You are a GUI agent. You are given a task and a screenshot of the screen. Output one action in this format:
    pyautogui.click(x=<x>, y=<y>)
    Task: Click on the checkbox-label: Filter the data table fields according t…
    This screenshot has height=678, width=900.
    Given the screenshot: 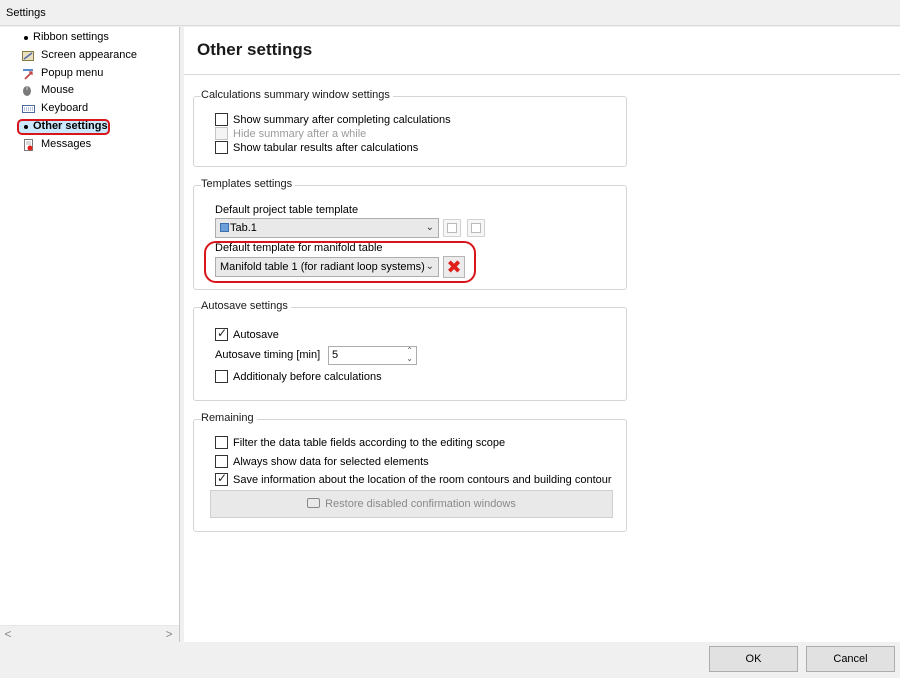 What is the action you would take?
    pyautogui.click(x=369, y=443)
    